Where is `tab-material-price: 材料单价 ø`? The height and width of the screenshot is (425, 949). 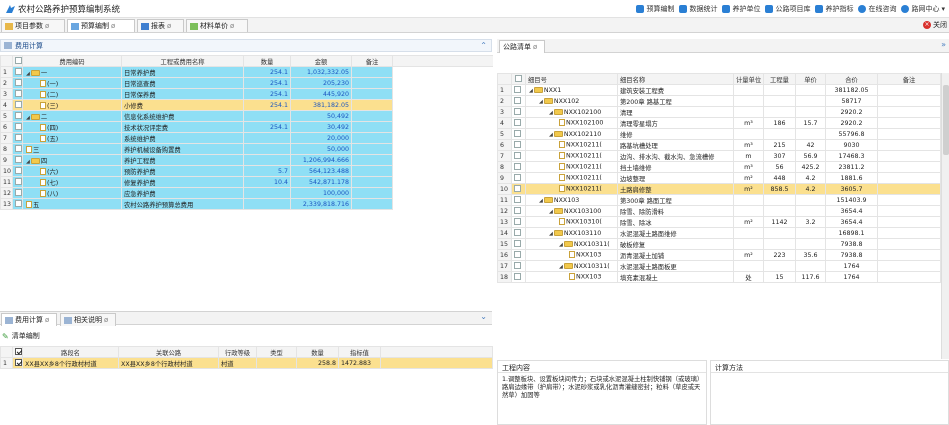 tab-material-price: 材料单价 ø is located at coordinates (217, 25).